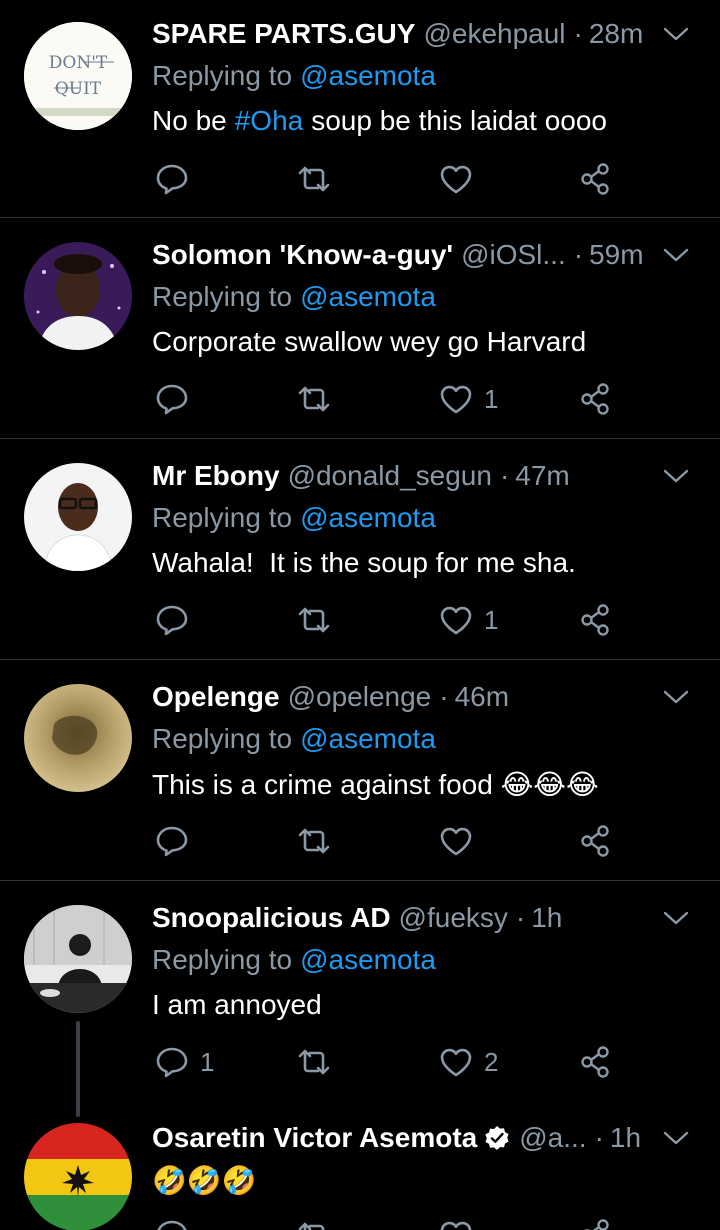  I want to click on author-handle: @opelenge, so click(360, 697).